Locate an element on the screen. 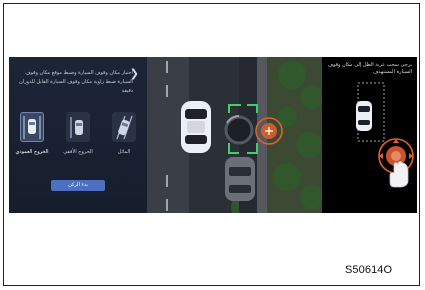 The width and height of the screenshot is (425, 290). parked-car is located at coordinates (240, 179).